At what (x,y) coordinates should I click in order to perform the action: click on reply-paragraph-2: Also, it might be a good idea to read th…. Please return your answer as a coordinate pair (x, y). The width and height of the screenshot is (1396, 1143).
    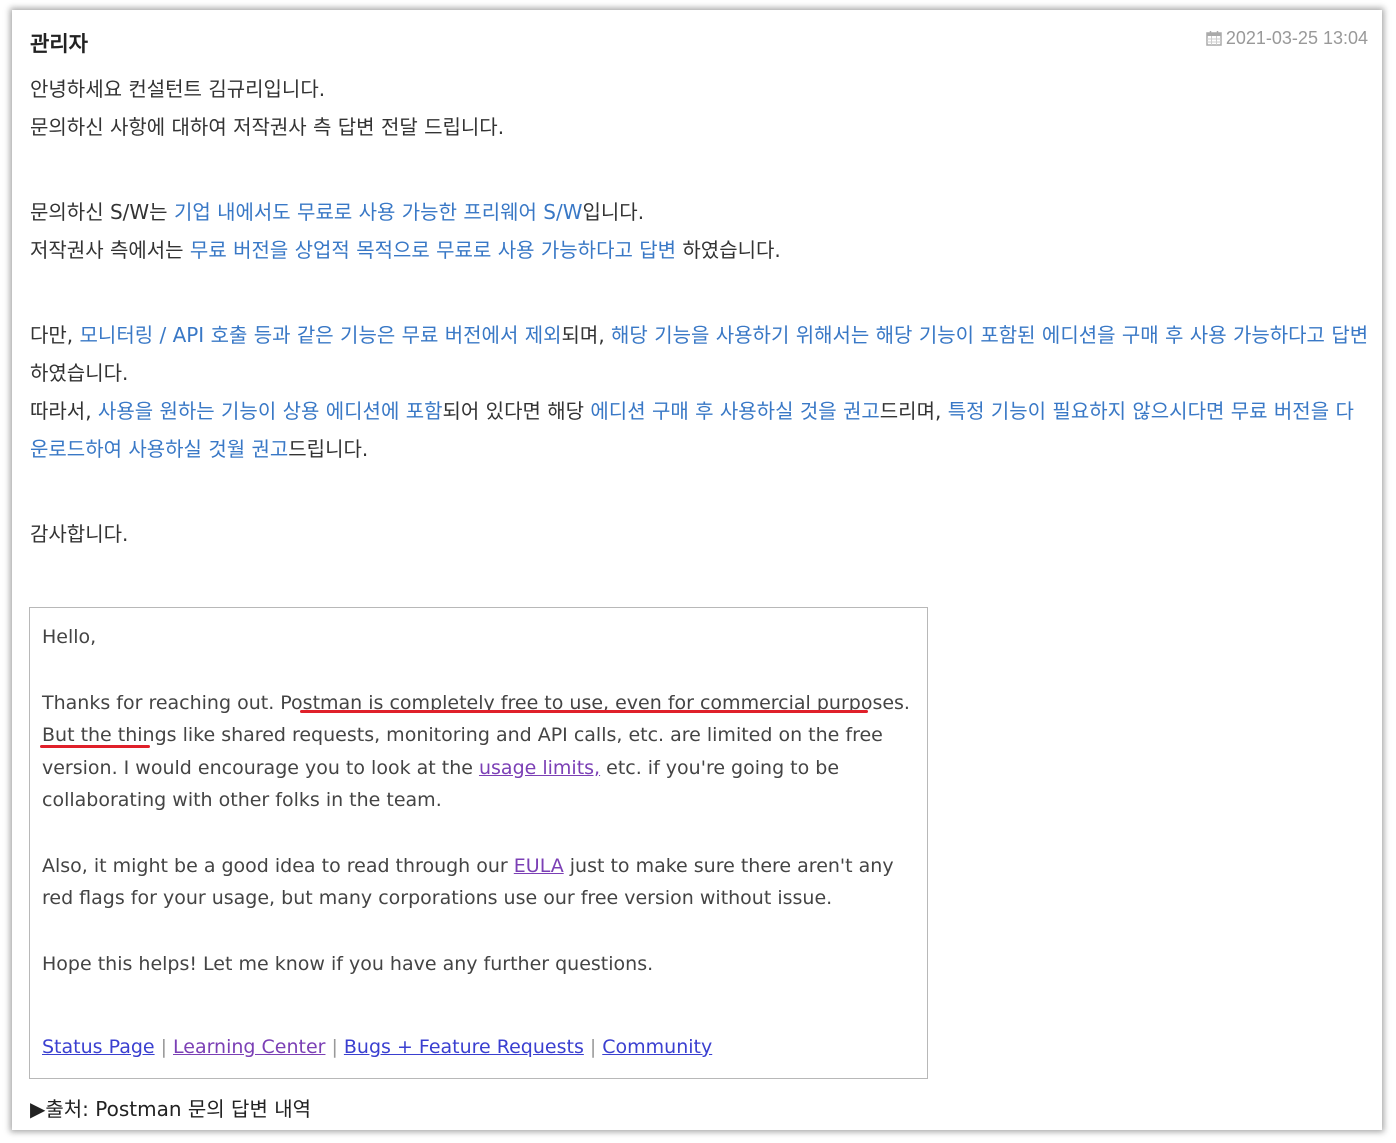
    Looking at the image, I should click on (468, 882).